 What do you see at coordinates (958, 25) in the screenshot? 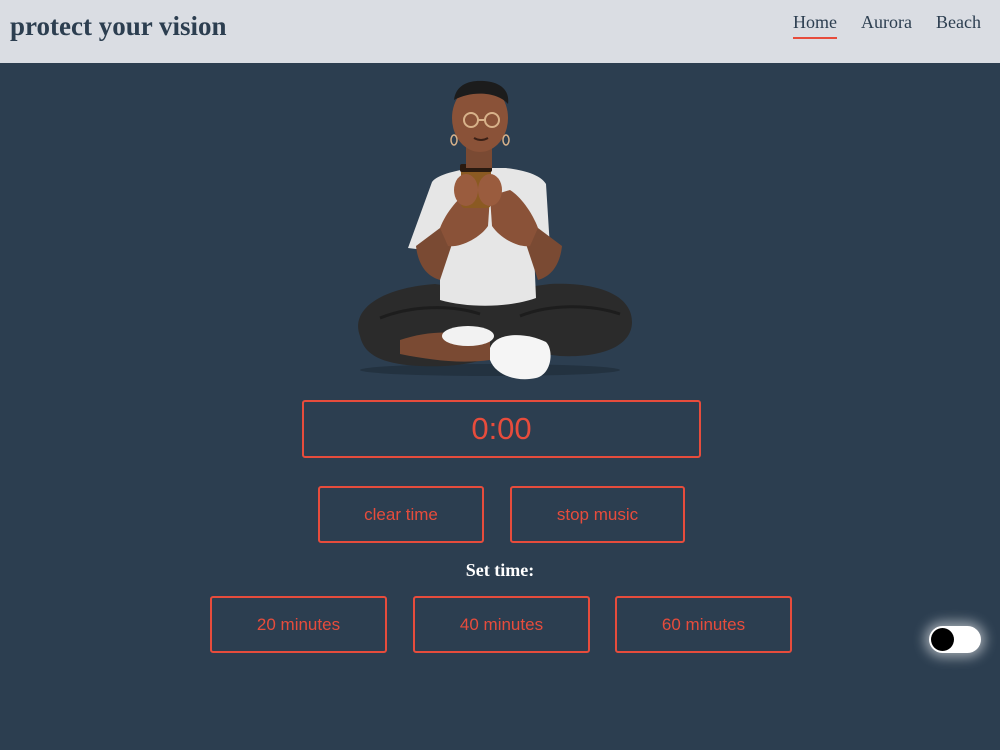
I see `nav-link-beach: Beach` at bounding box center [958, 25].